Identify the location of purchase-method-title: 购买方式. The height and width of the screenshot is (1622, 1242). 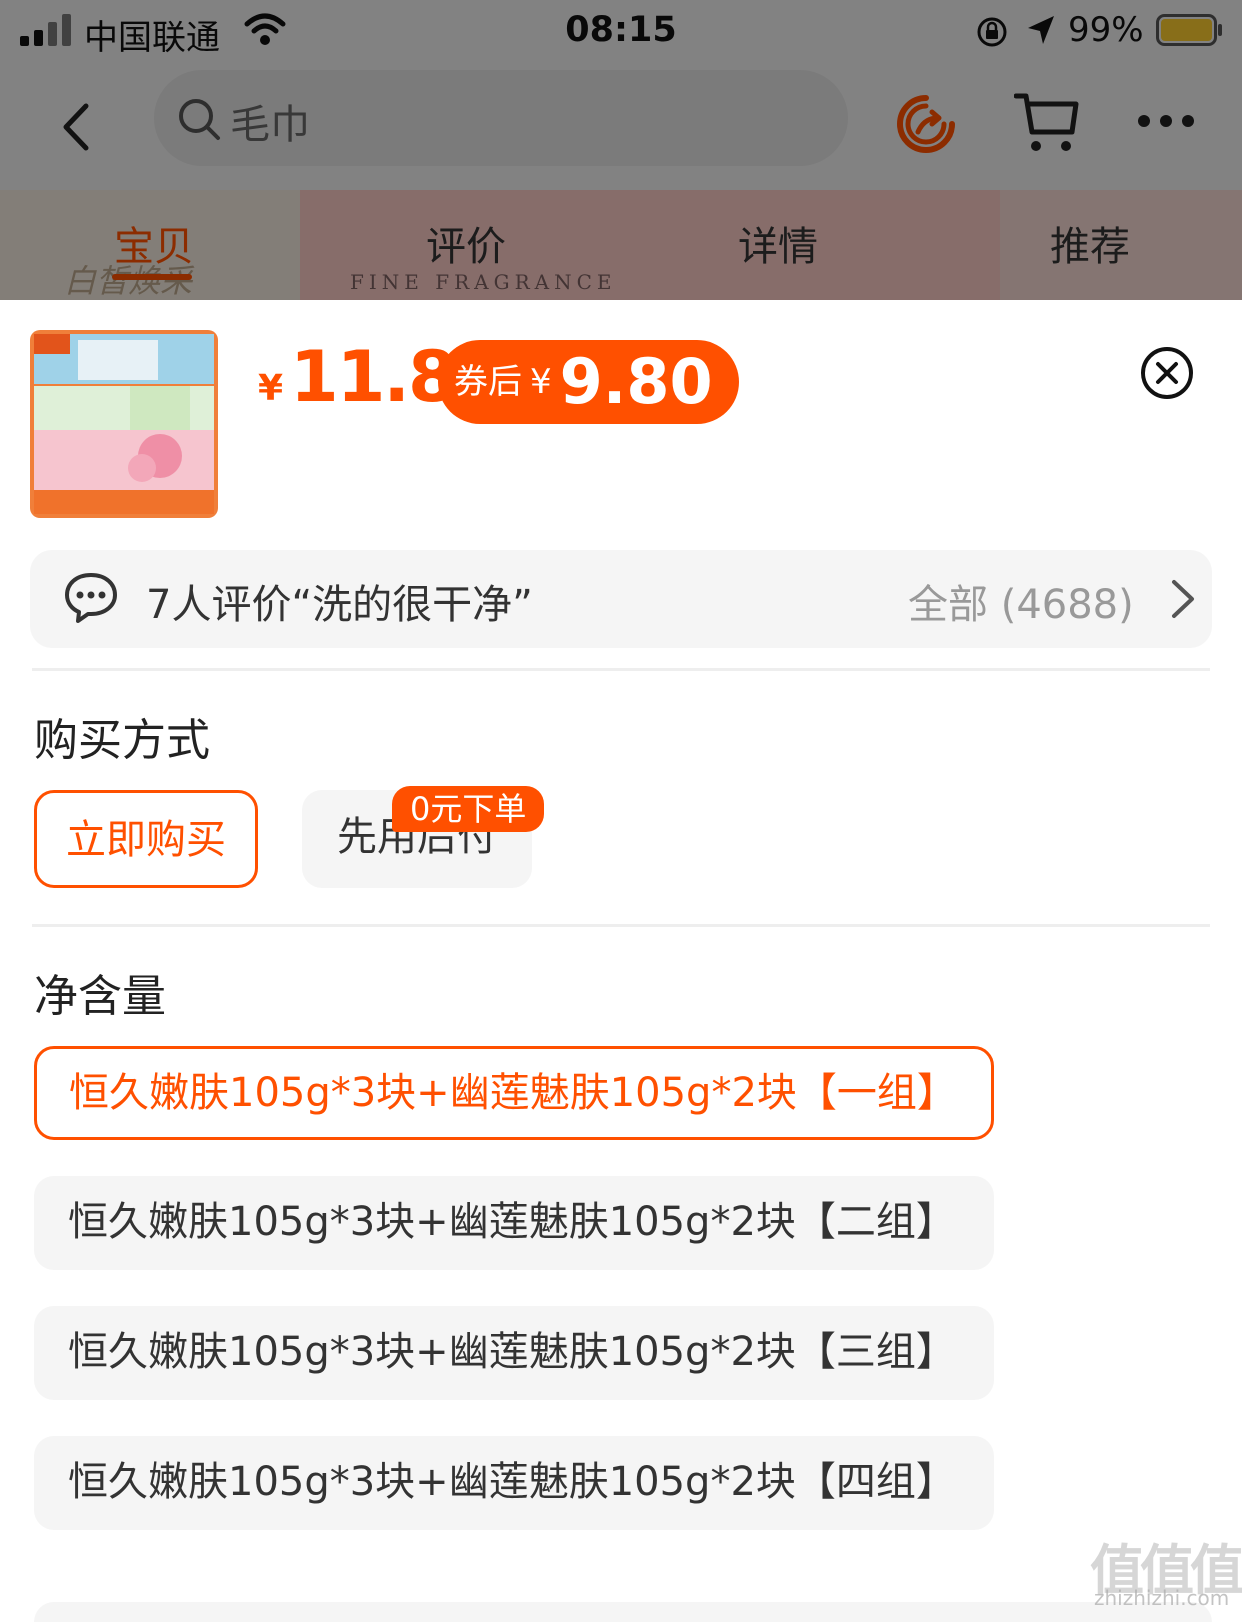
(122, 740).